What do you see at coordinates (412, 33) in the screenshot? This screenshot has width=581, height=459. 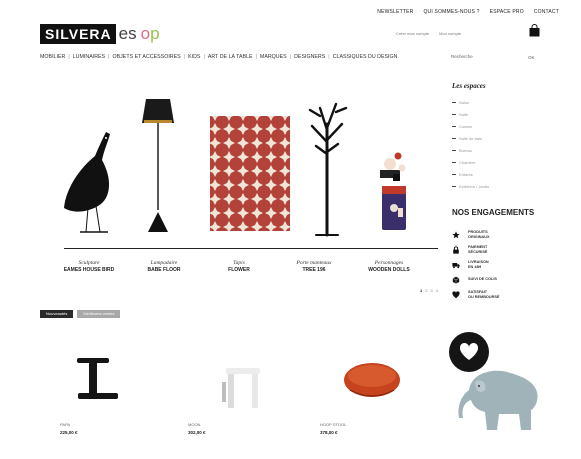 I see `create-account-link: Créer mon compte` at bounding box center [412, 33].